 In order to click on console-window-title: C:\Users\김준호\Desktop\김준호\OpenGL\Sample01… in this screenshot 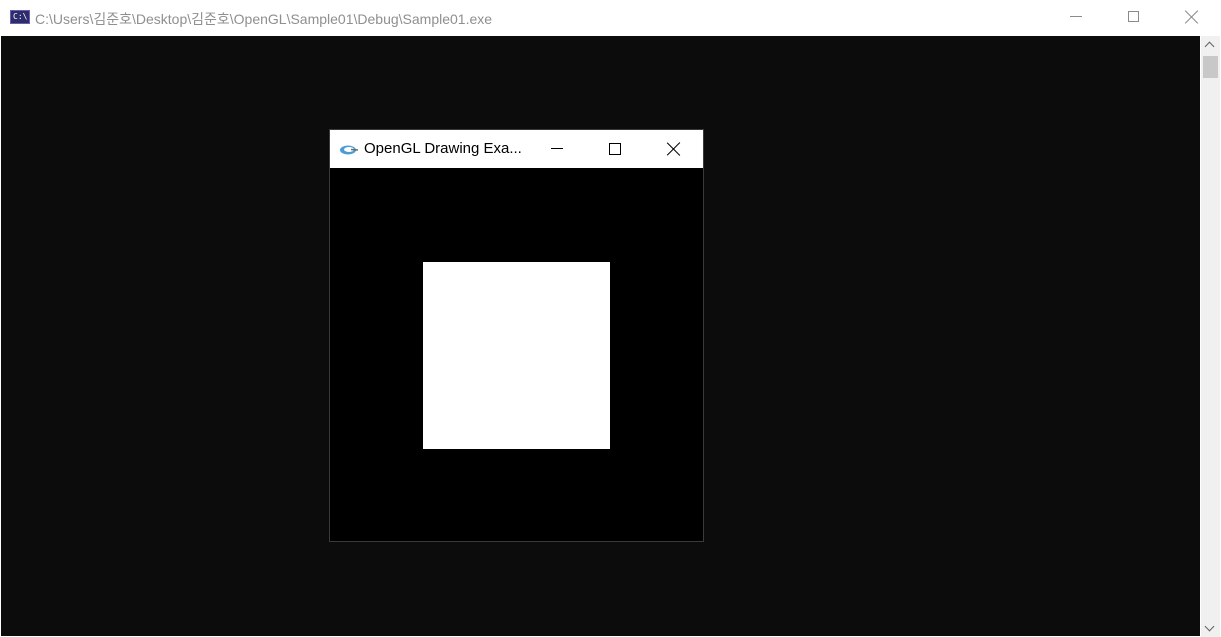, I will do `click(264, 19)`.